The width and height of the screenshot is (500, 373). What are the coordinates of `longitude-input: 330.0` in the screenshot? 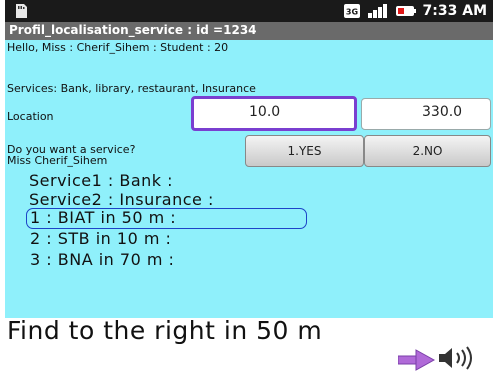 It's located at (426, 114).